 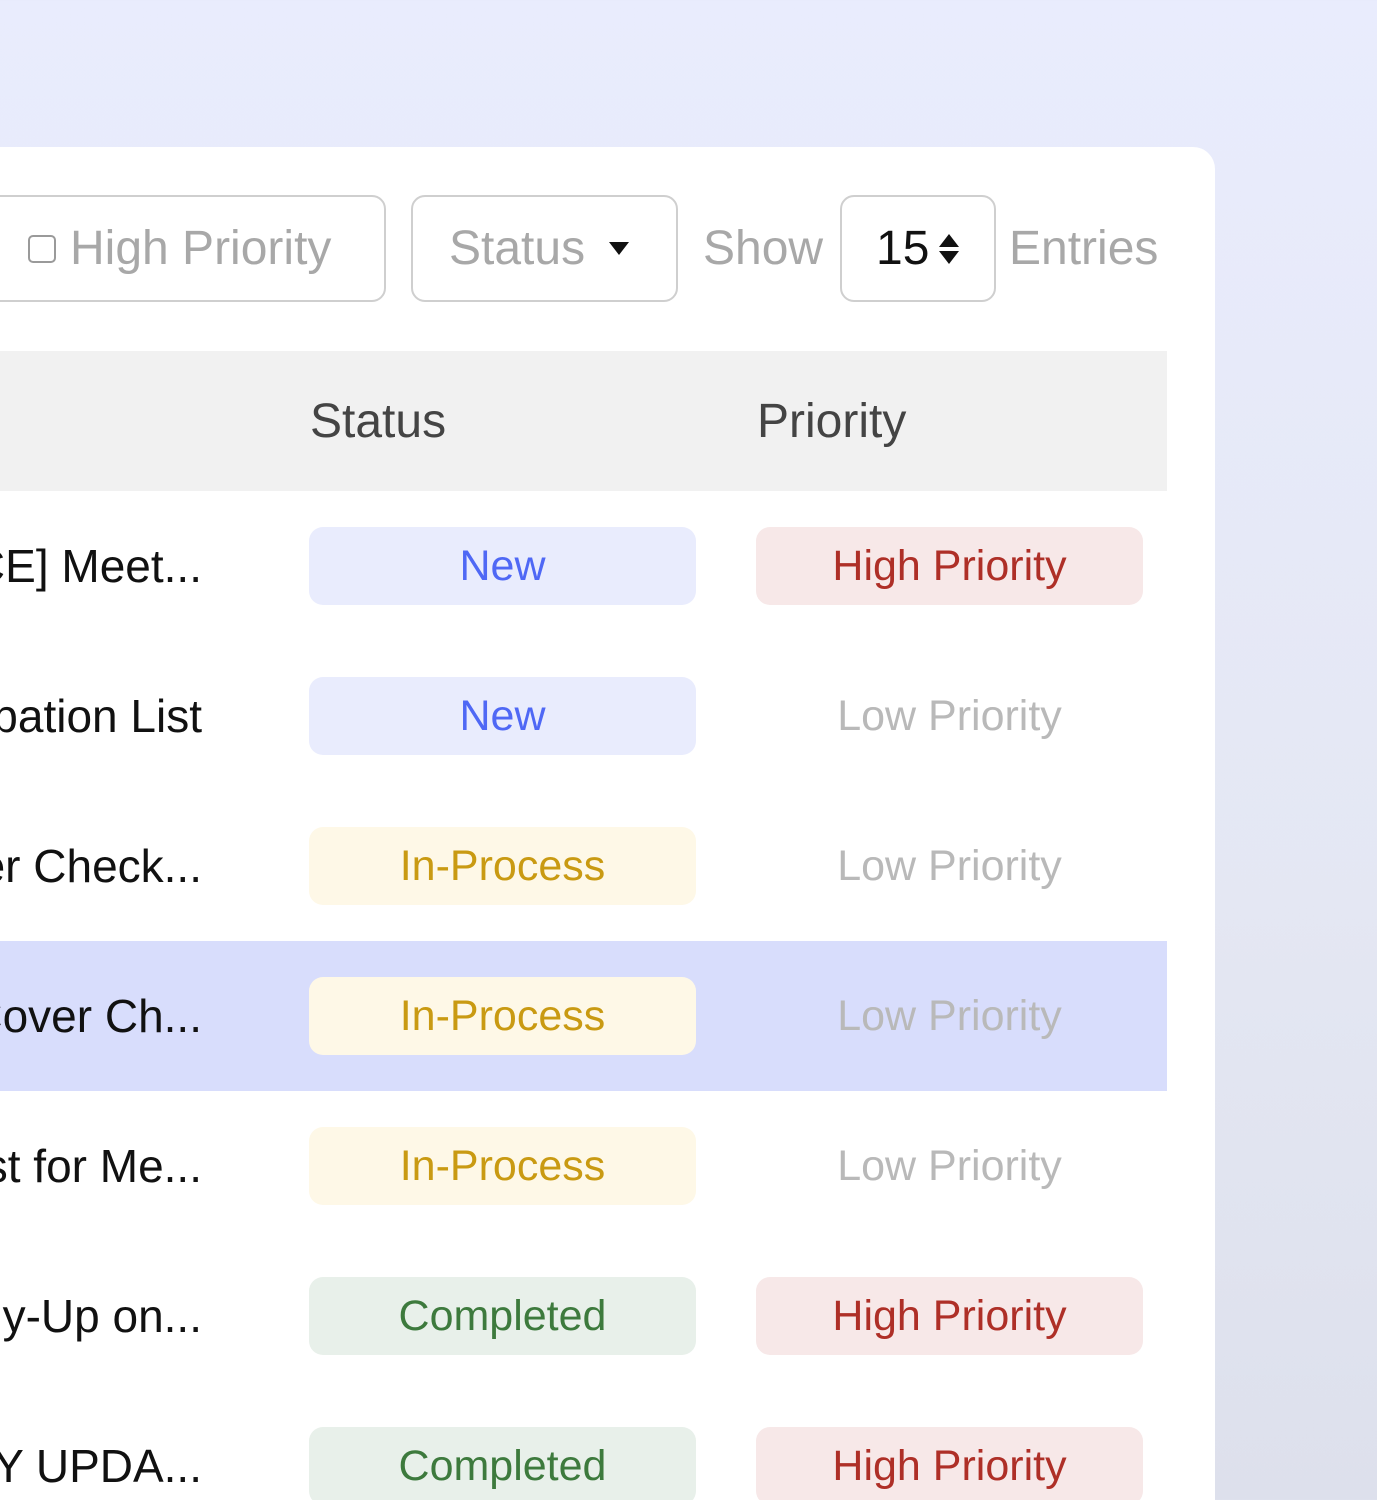 I want to click on table-header: ct Status Priority, so click(x=583, y=421).